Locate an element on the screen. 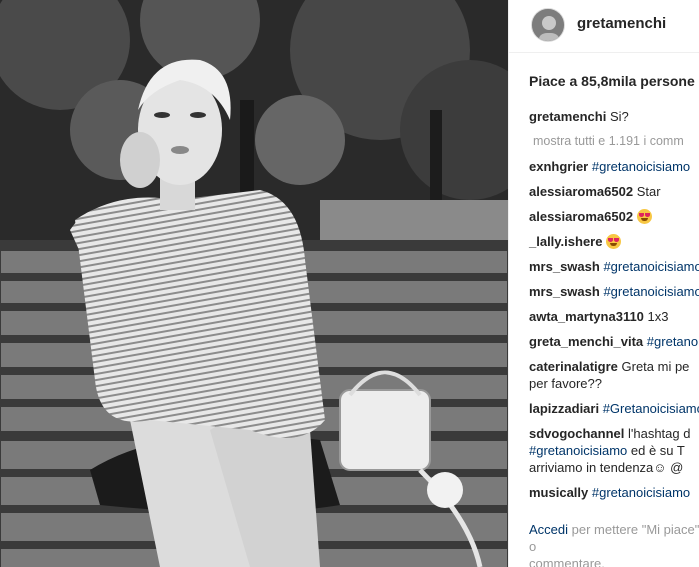 The width and height of the screenshot is (699, 567). list-item: awta_martyna3110 1x3 is located at coordinates (614, 316).